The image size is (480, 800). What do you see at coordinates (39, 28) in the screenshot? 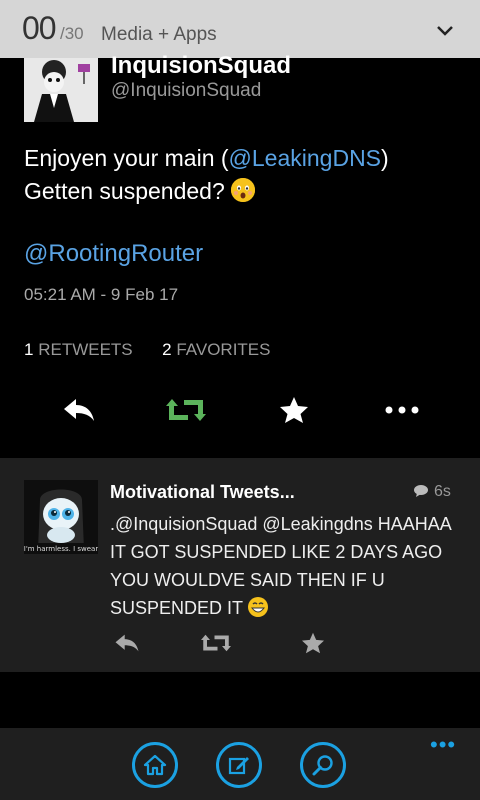
I see `unread-count: 00` at bounding box center [39, 28].